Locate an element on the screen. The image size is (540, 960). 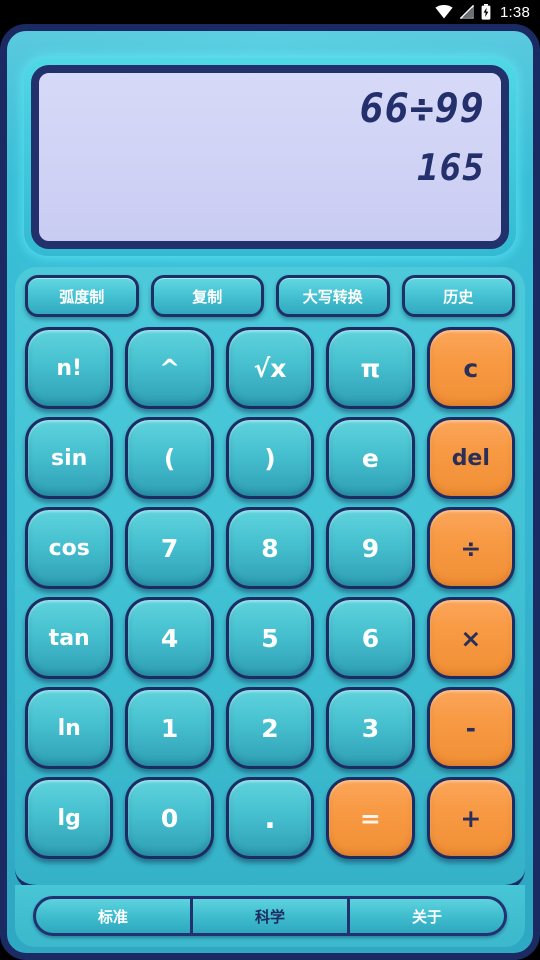
key-cos: cos is located at coordinates (69, 548).